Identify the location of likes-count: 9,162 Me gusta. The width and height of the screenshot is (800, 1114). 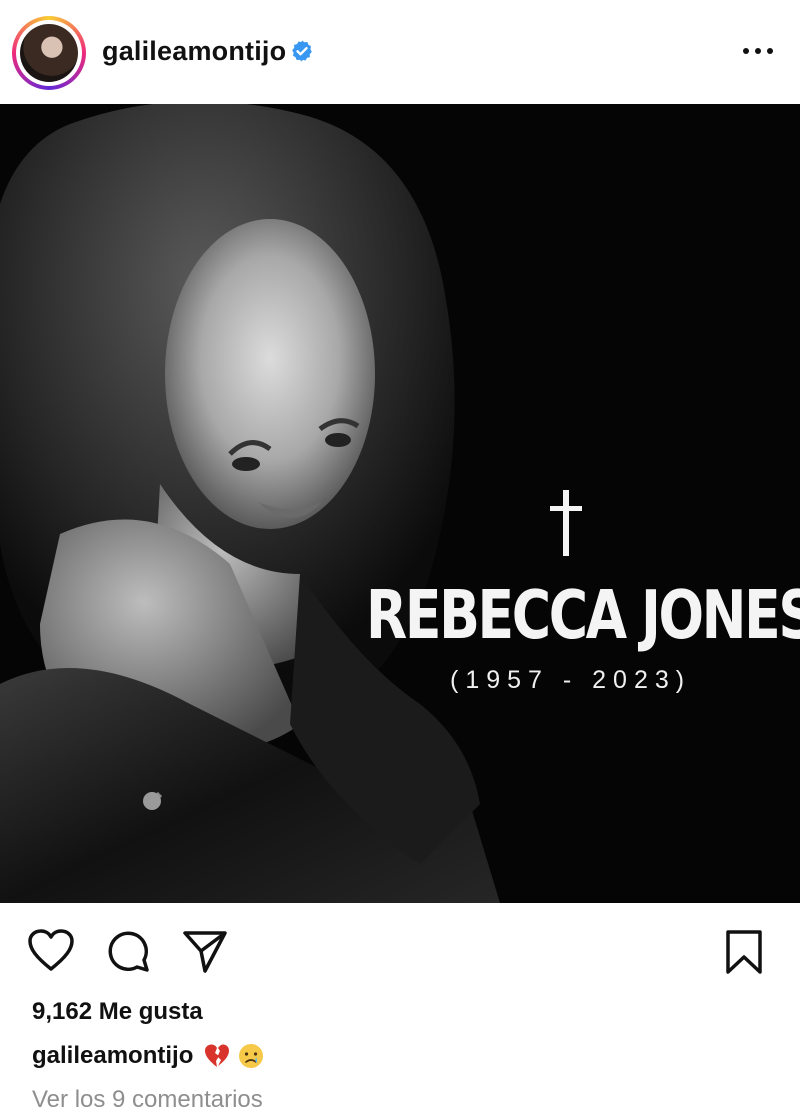
(117, 1012).